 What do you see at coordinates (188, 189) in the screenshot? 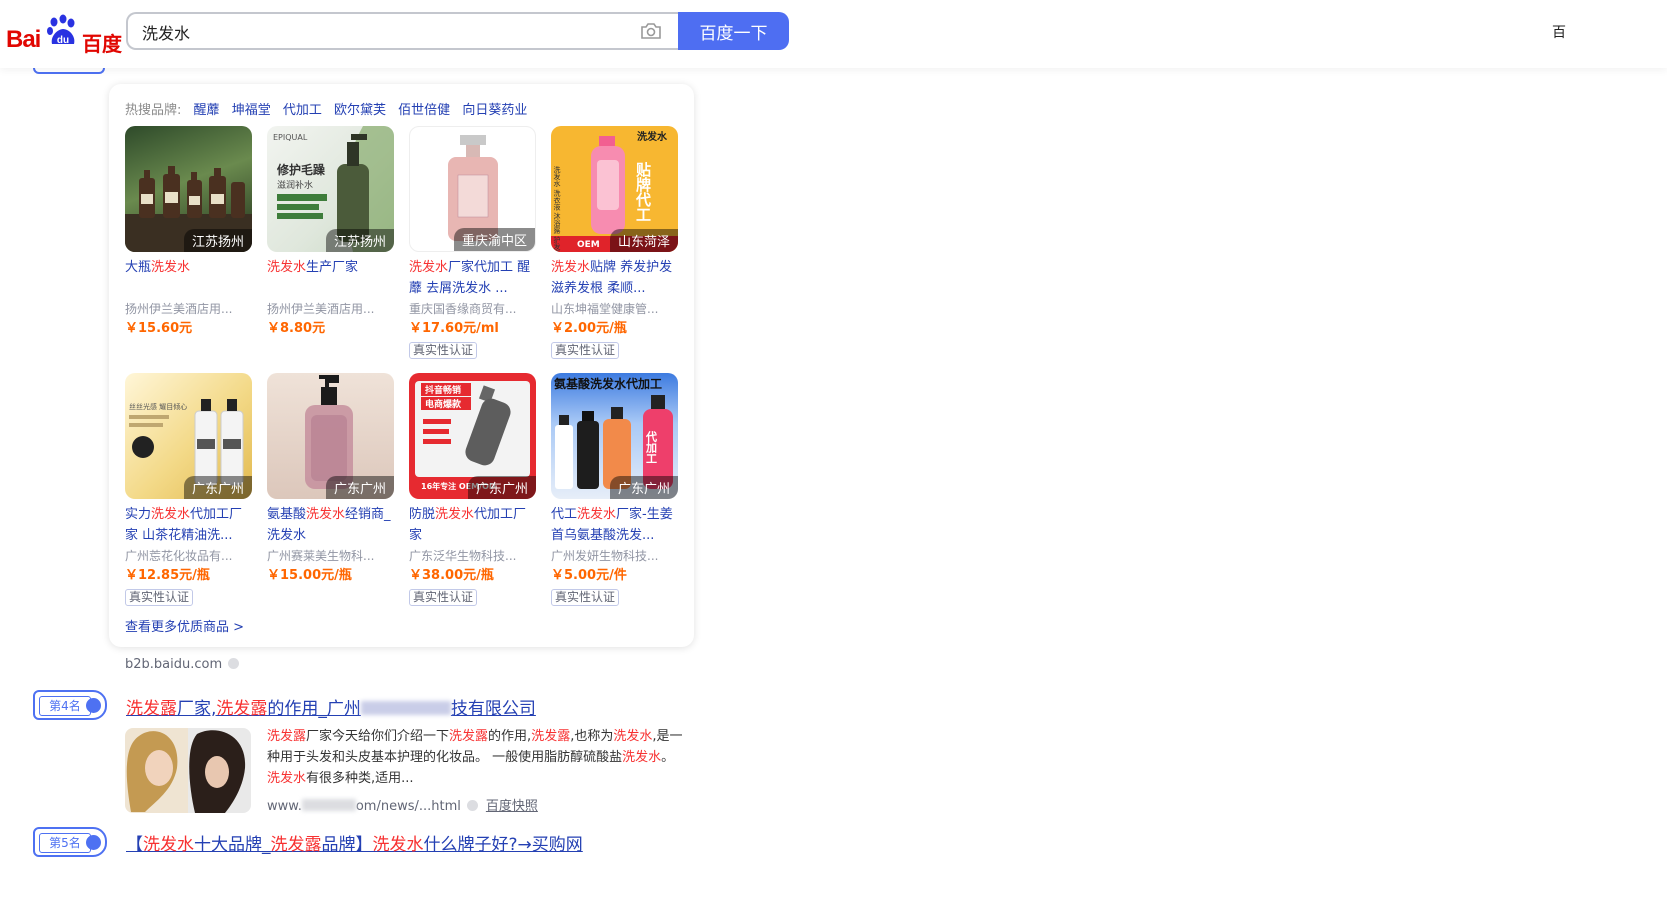
I see `product-image: 江苏扬州` at bounding box center [188, 189].